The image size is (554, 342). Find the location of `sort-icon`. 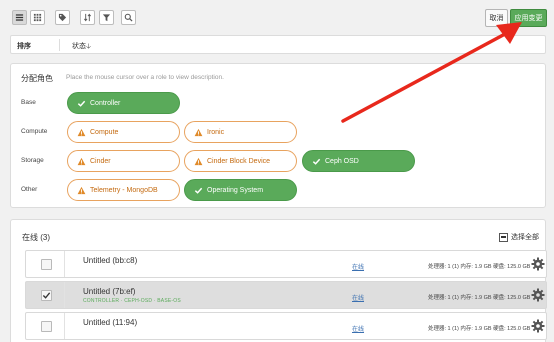

sort-icon is located at coordinates (87, 17).